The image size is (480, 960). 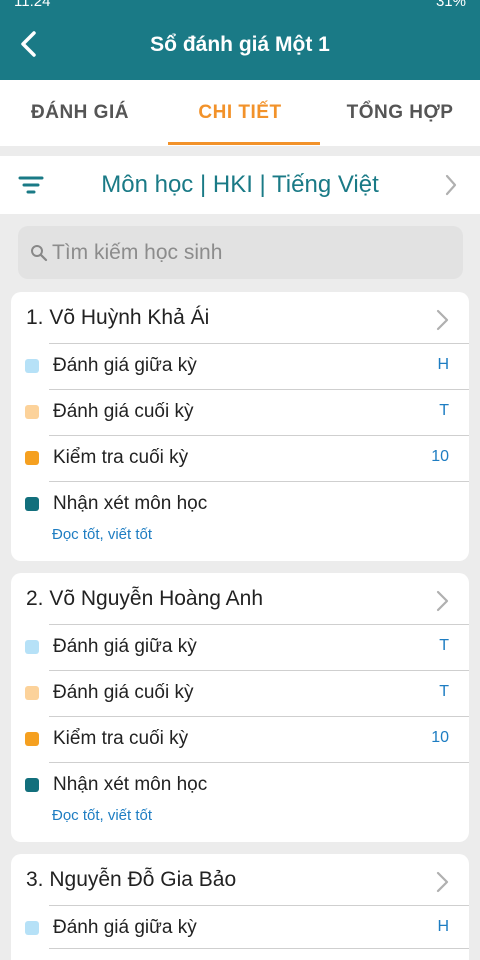 I want to click on student-name: 2. Võ Nguyễn Hoàng Anh, so click(x=145, y=598).